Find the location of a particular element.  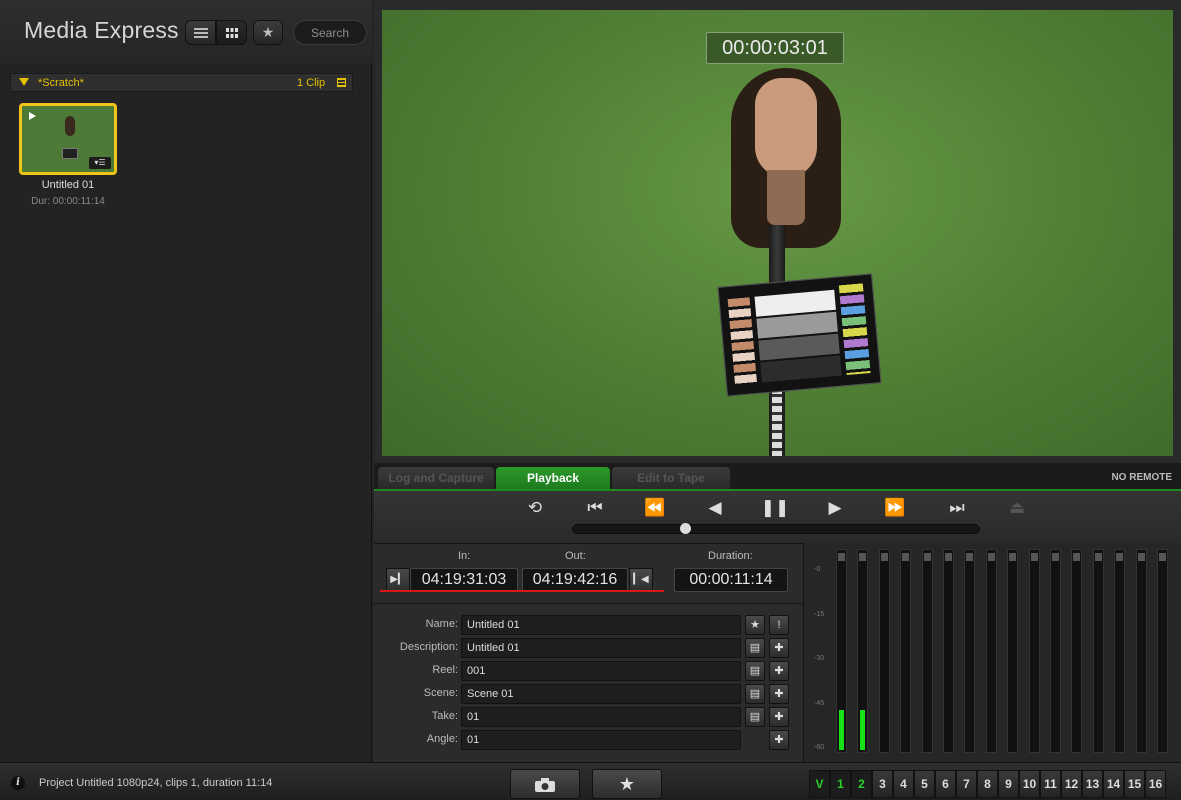

thumbnail-view-button is located at coordinates (231, 32).